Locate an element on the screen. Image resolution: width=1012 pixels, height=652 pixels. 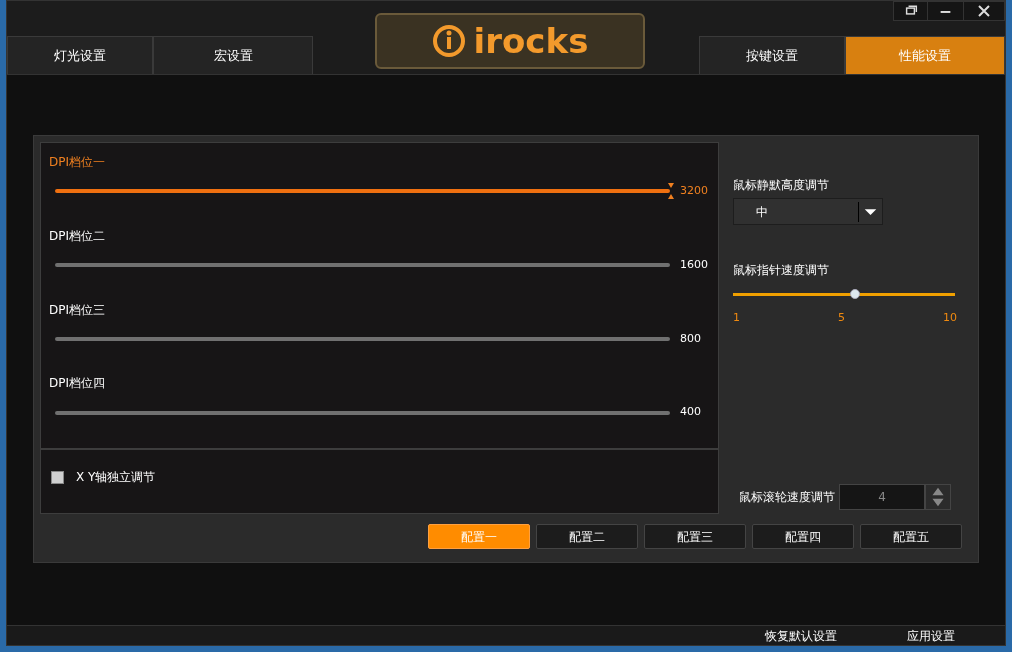
footer-button: 恢复默认设置 is located at coordinates (801, 635).